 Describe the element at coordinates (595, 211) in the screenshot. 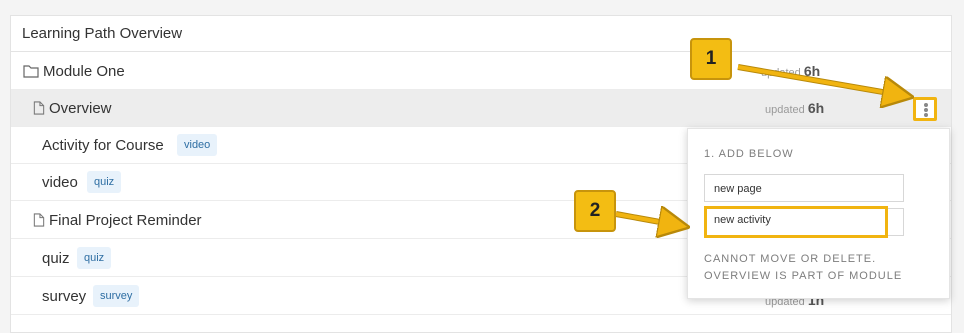

I see `callout-2: 2` at that location.